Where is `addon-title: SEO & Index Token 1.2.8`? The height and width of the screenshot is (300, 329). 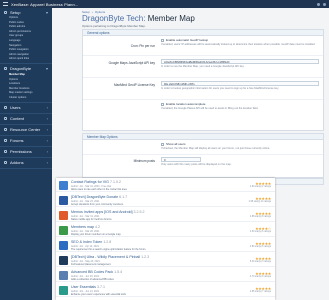 addon-title: SEO & Index Token 1.2.8 is located at coordinates (91, 242).